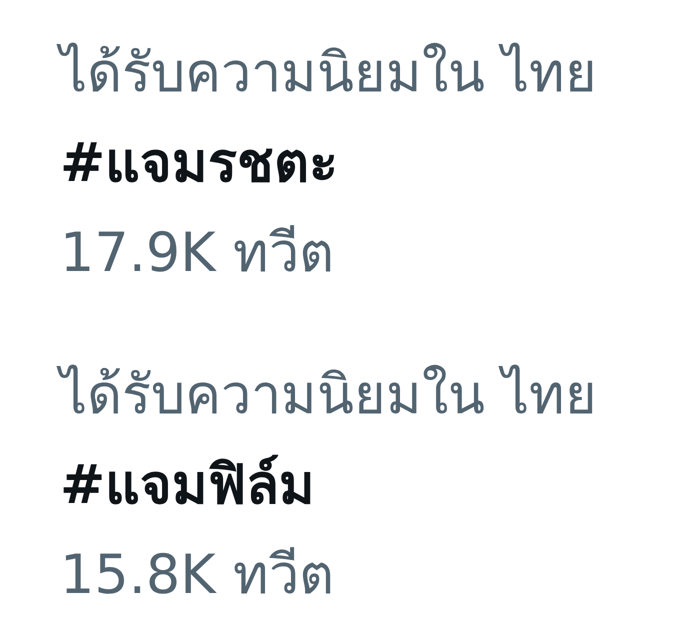 The height and width of the screenshot is (643, 686). I want to click on tweet-count: 17.9K ทวีต, so click(197, 253).